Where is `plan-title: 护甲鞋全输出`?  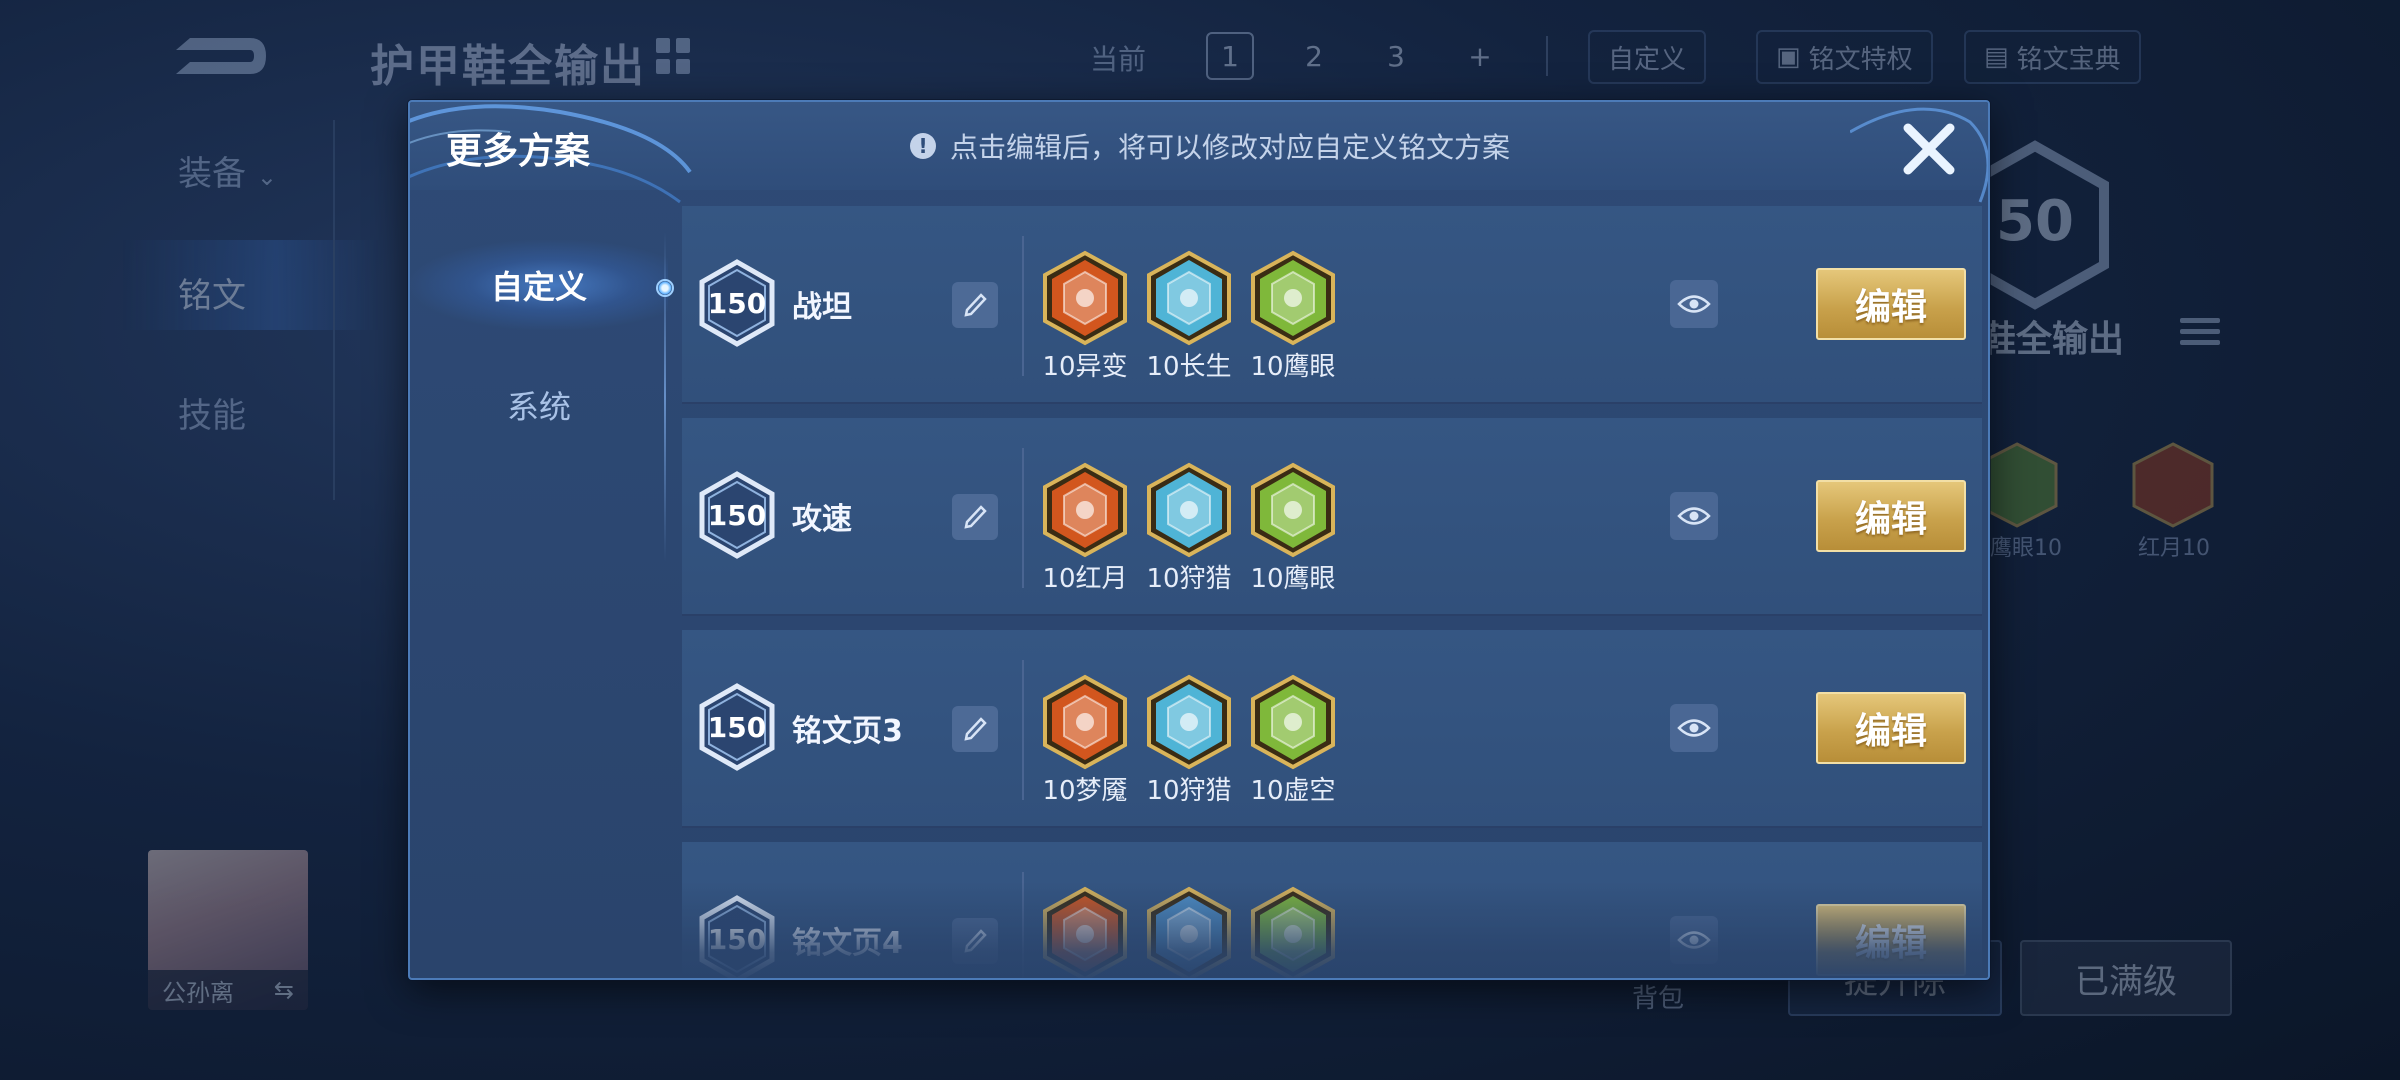
plan-title: 护甲鞋全输出 is located at coordinates (508, 66).